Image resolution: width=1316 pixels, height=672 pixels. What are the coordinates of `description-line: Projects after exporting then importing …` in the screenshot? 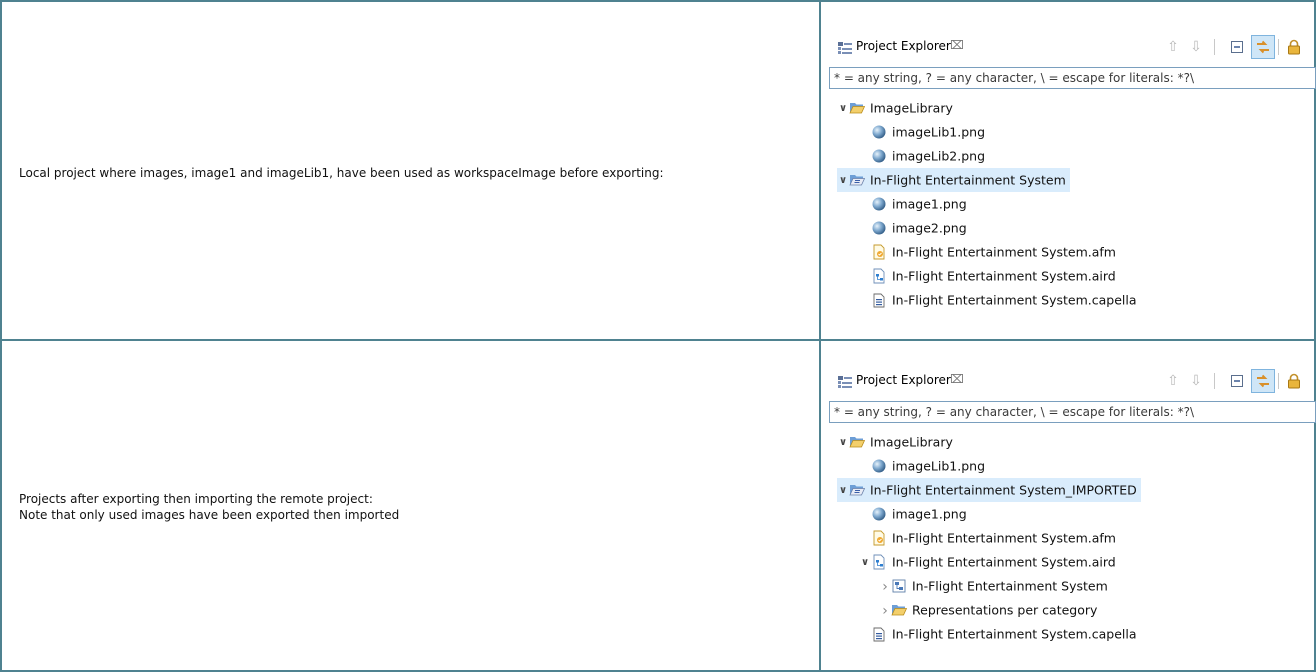 It's located at (196, 499).